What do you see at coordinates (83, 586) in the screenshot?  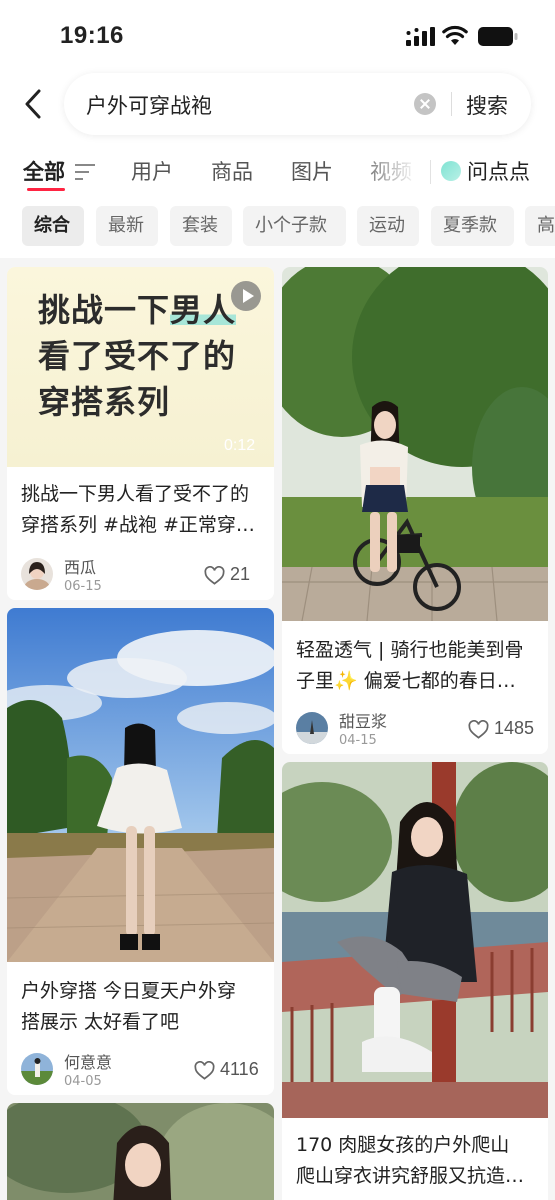 I see `post-date: 06-15` at bounding box center [83, 586].